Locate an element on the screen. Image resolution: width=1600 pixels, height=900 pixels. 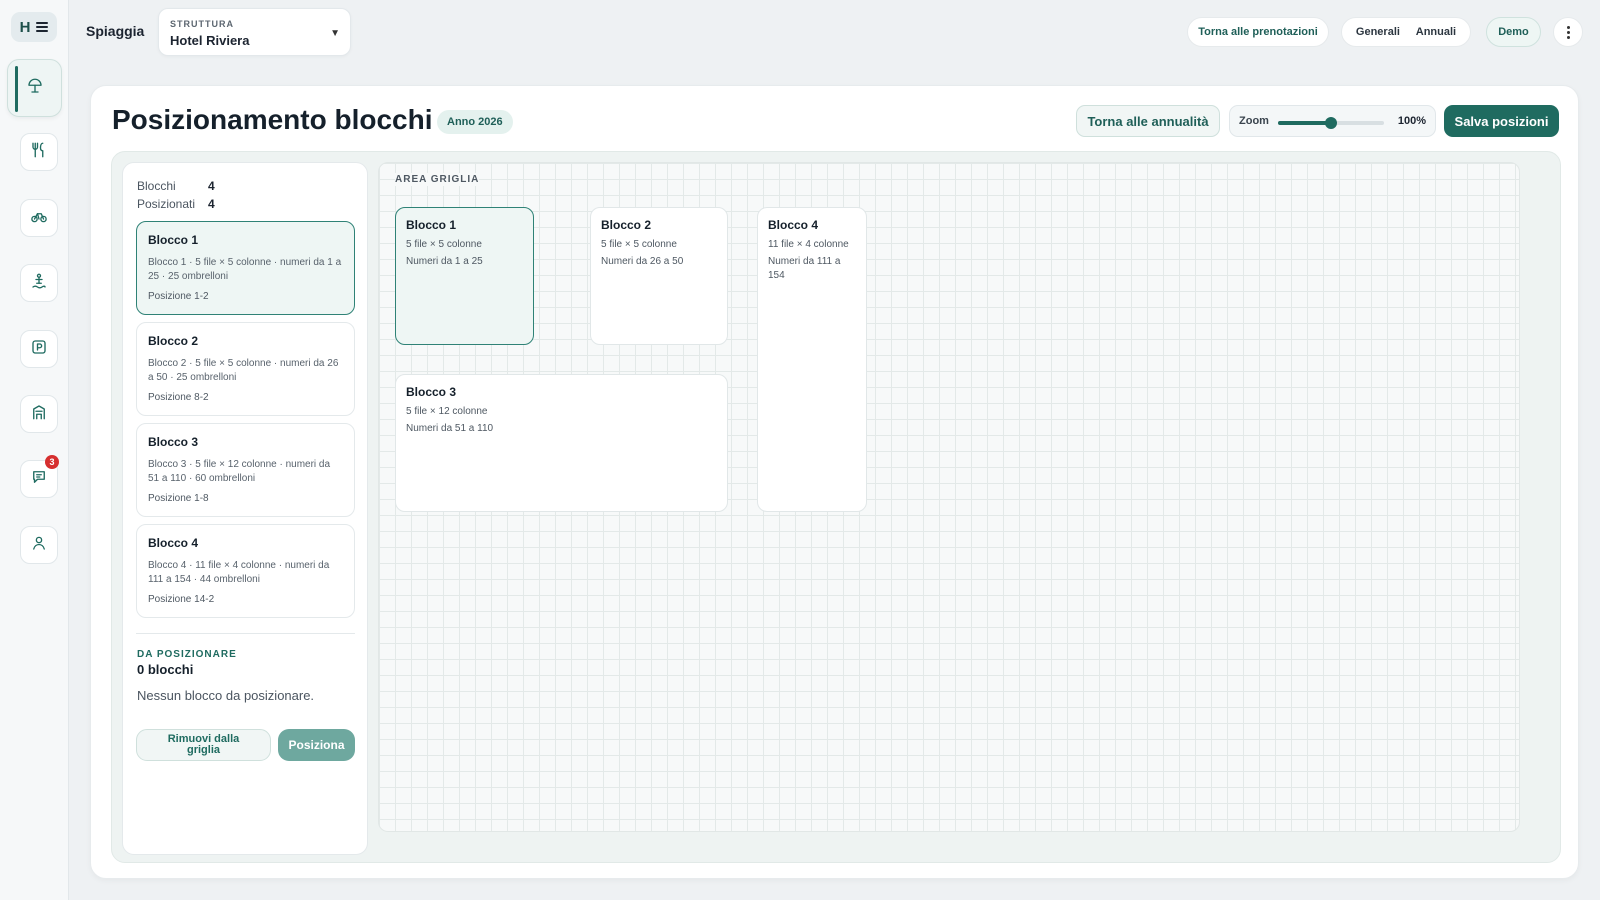
grid-block-title: Blocco 2 is located at coordinates (626, 225).